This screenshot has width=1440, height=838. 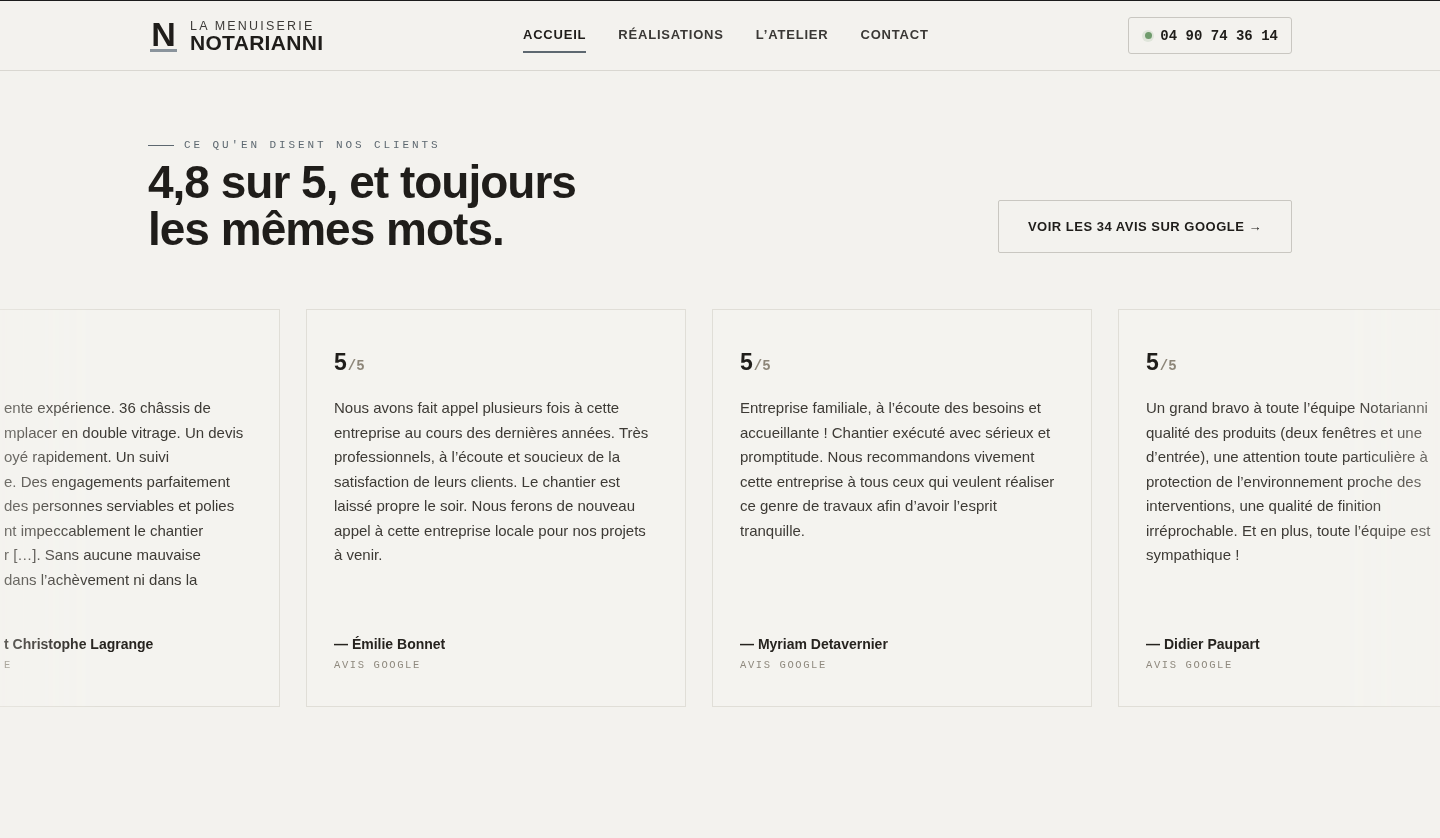 What do you see at coordinates (312, 145) in the screenshot?
I see `section-eyebrow: CE QU'EN DISENT NOS CLIENTS` at bounding box center [312, 145].